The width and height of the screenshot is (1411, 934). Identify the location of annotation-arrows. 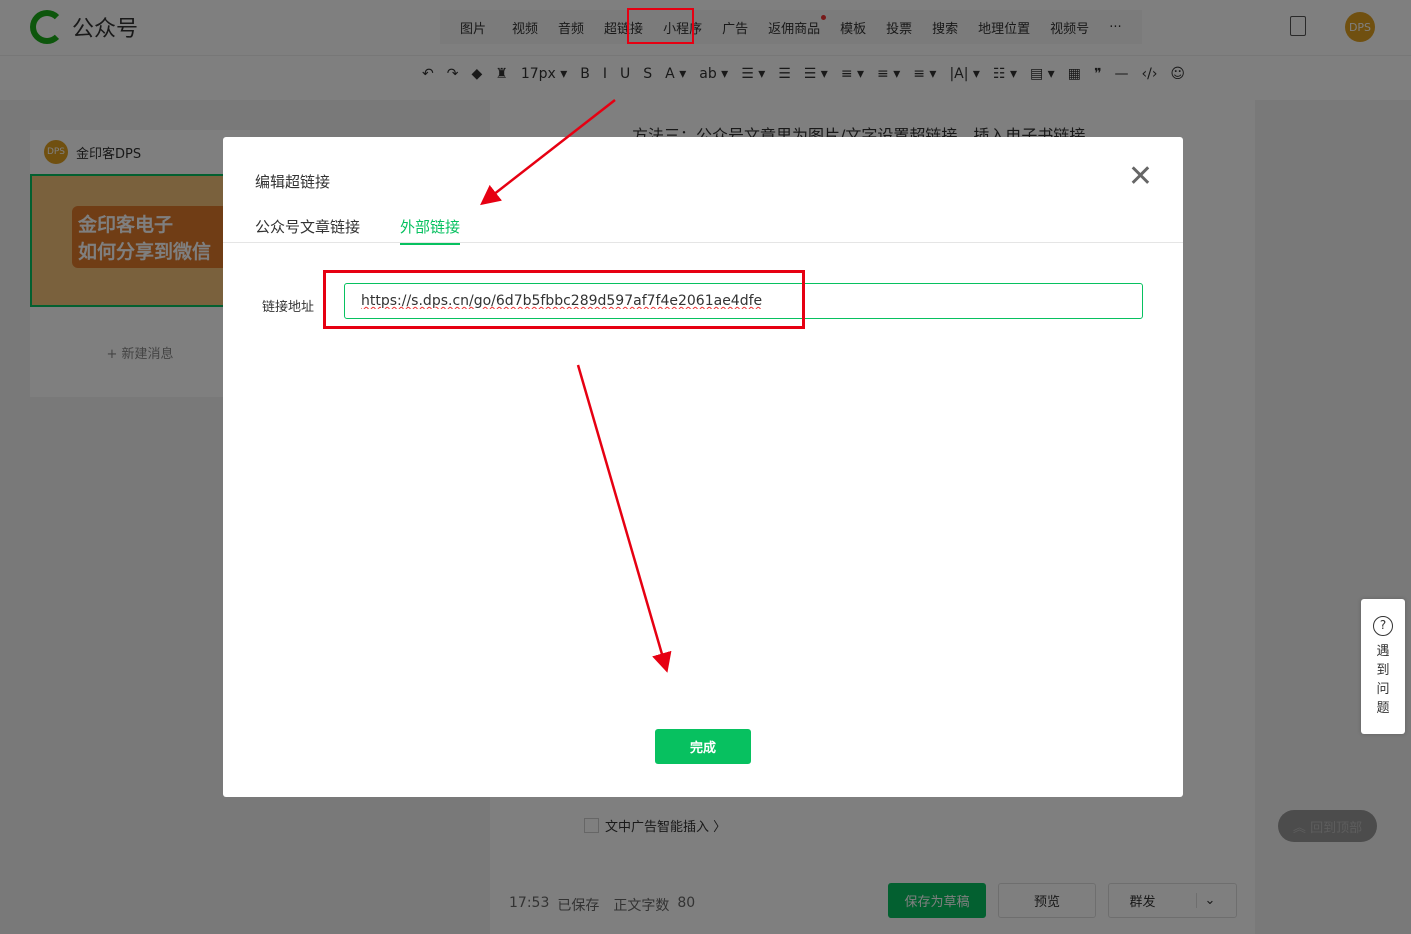
(576, 386).